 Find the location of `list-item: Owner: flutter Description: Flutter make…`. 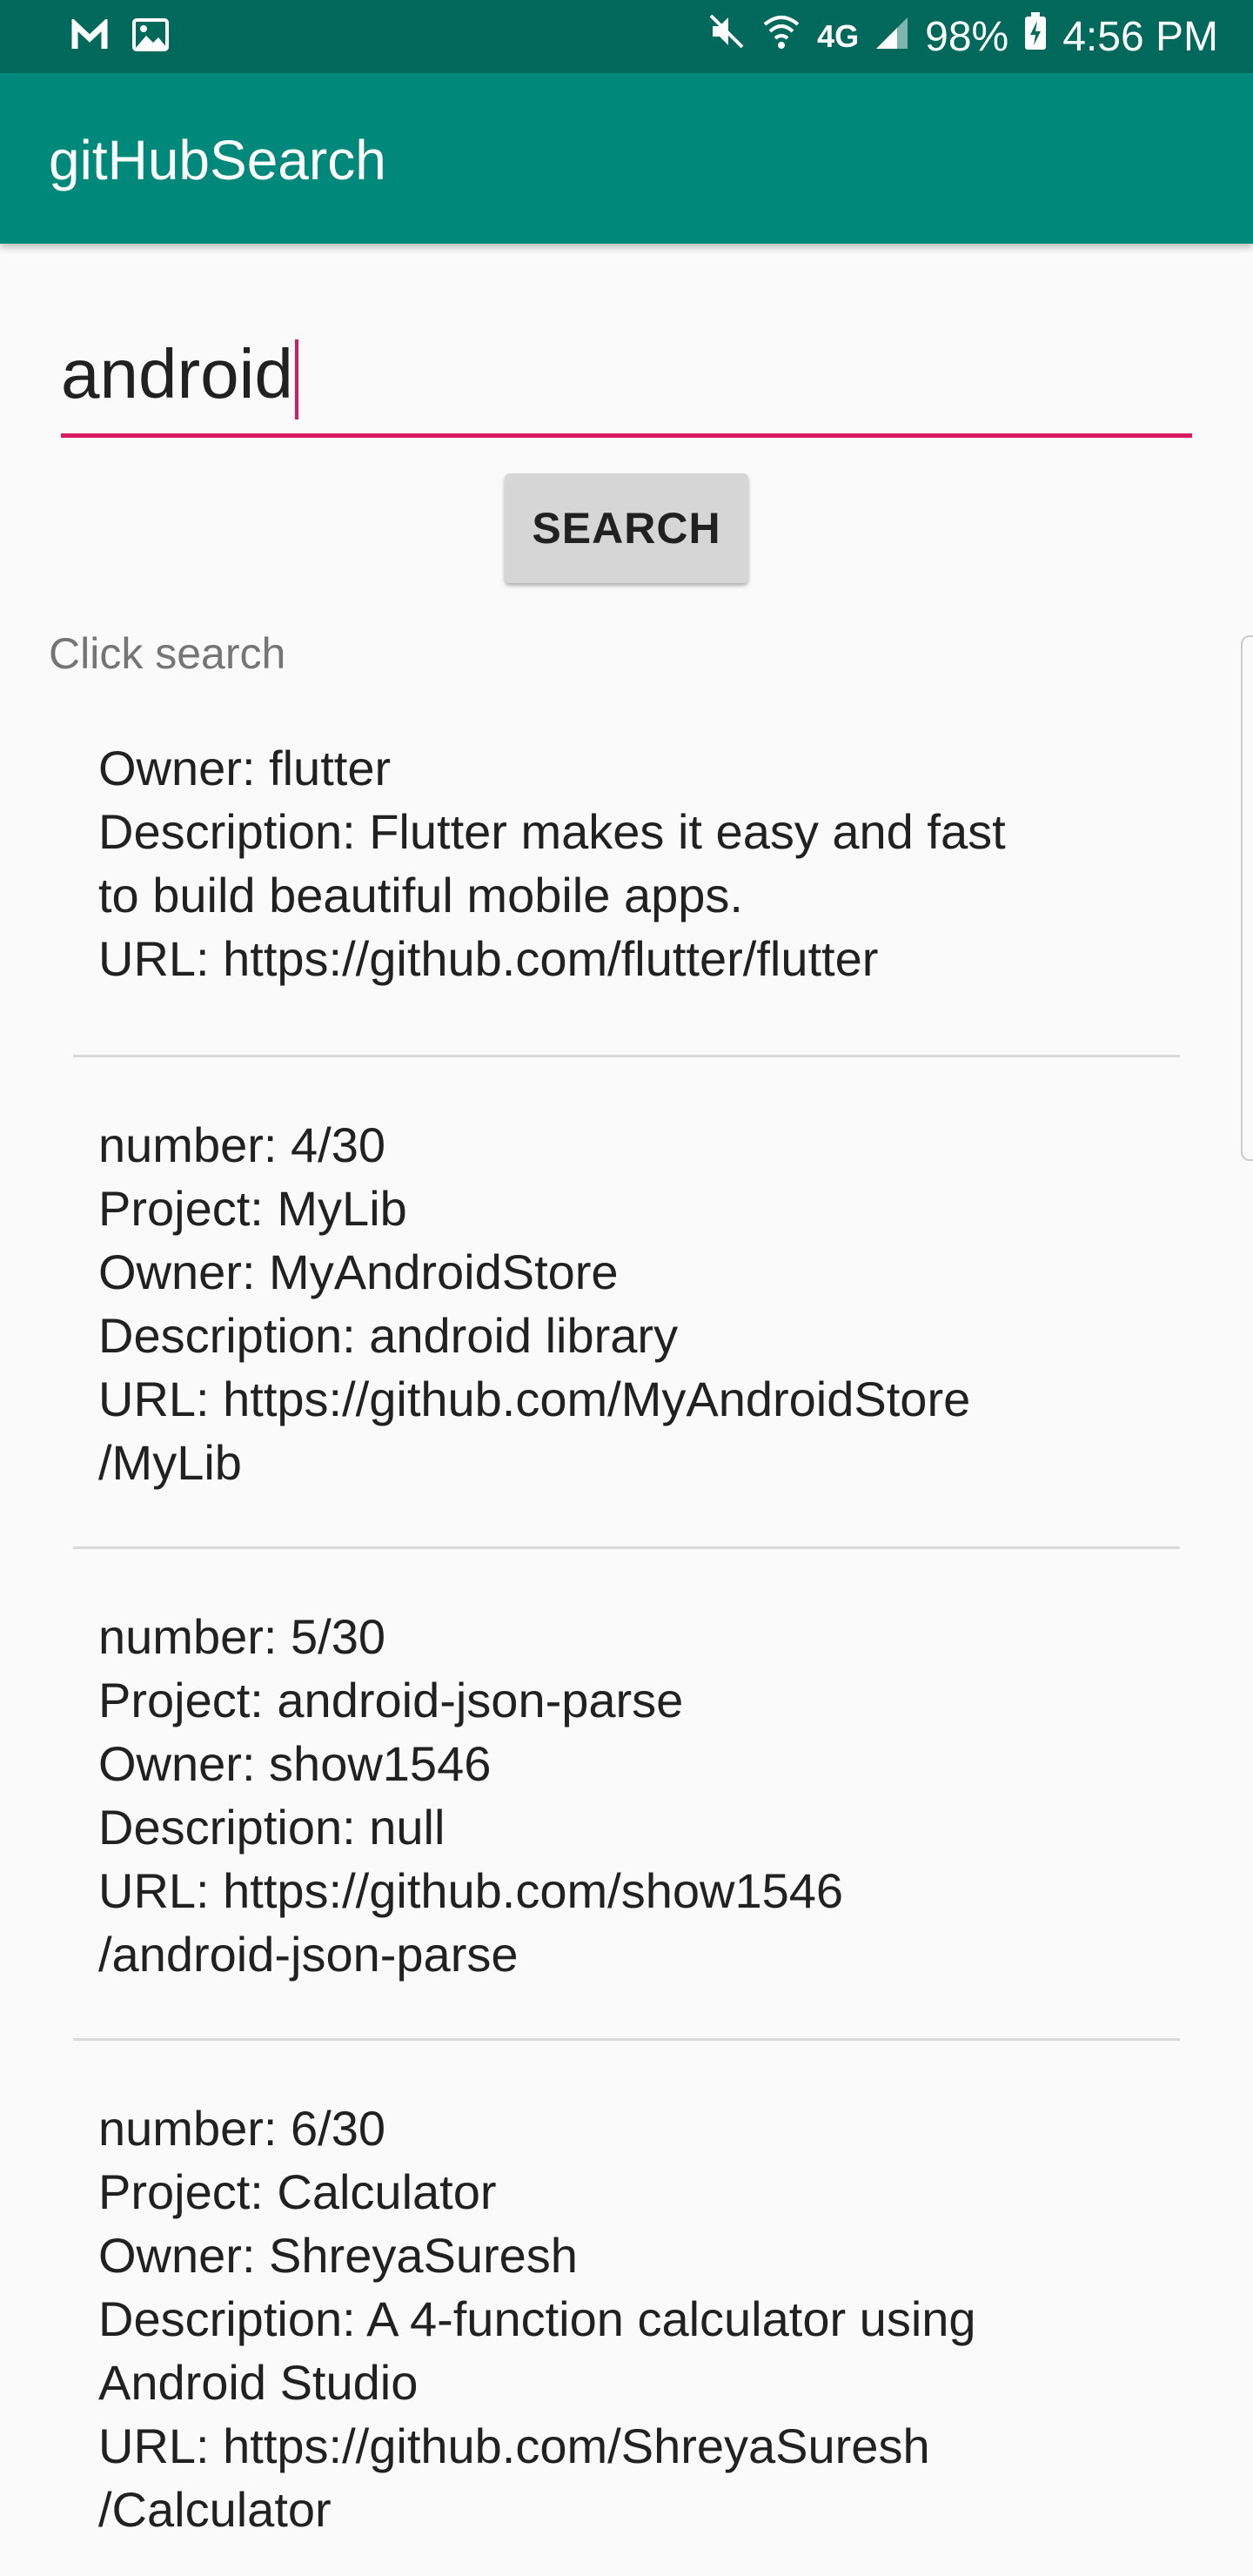

list-item: Owner: flutter Description: Flutter make… is located at coordinates (626, 882).